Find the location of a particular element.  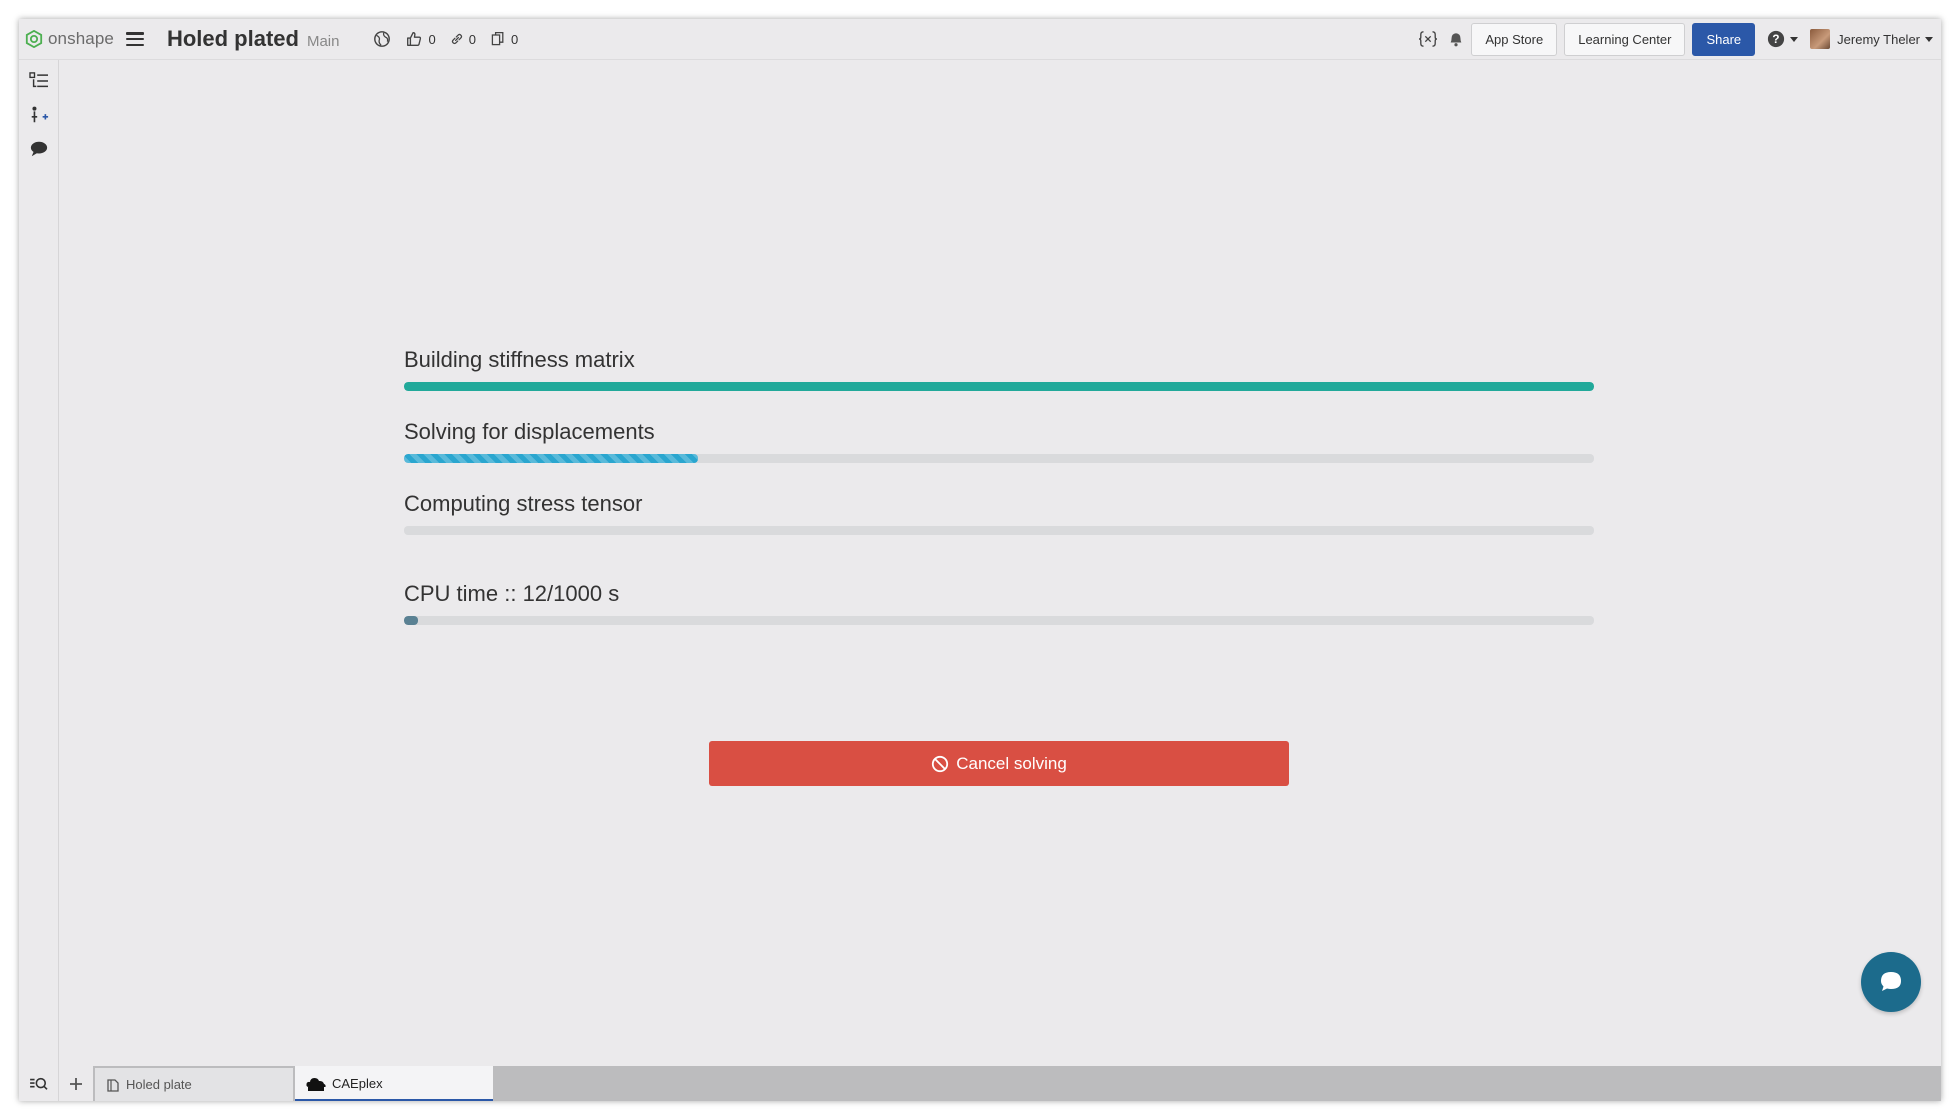

avatar is located at coordinates (1820, 39).